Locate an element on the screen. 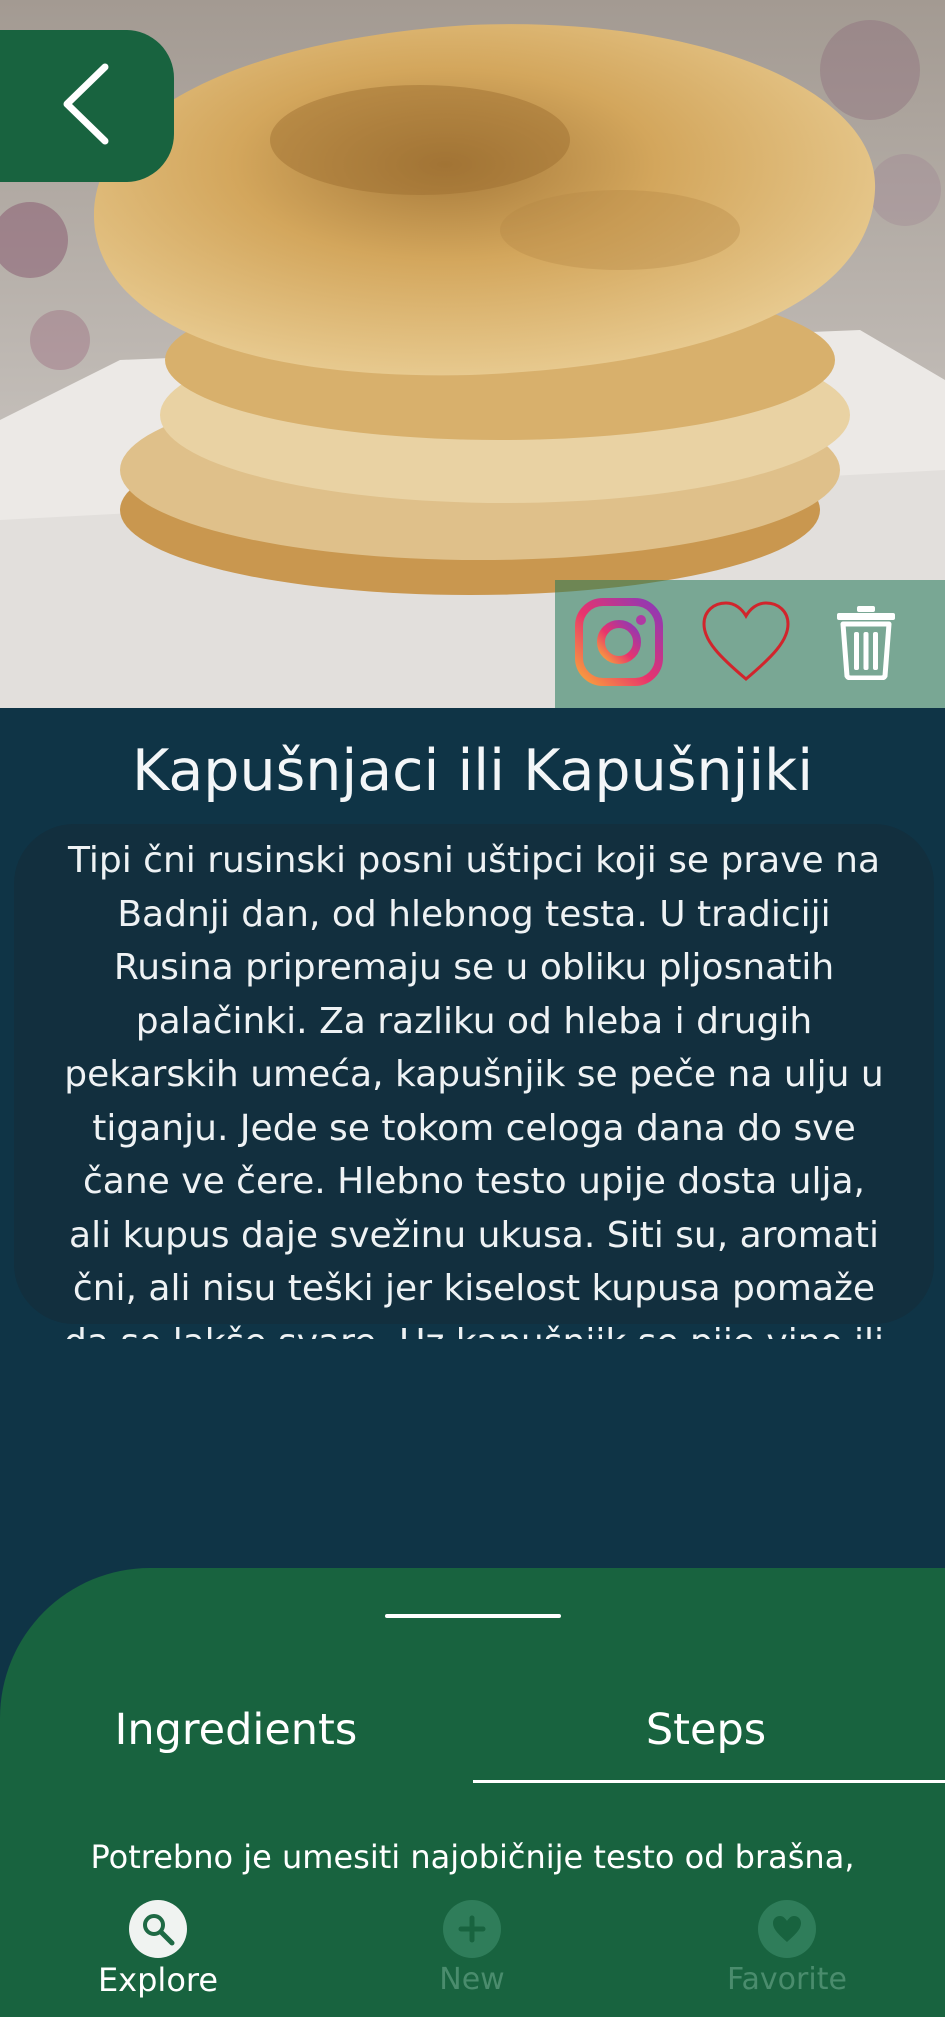 The height and width of the screenshot is (2017, 945). nav-explore: Explore is located at coordinates (158, 1955).